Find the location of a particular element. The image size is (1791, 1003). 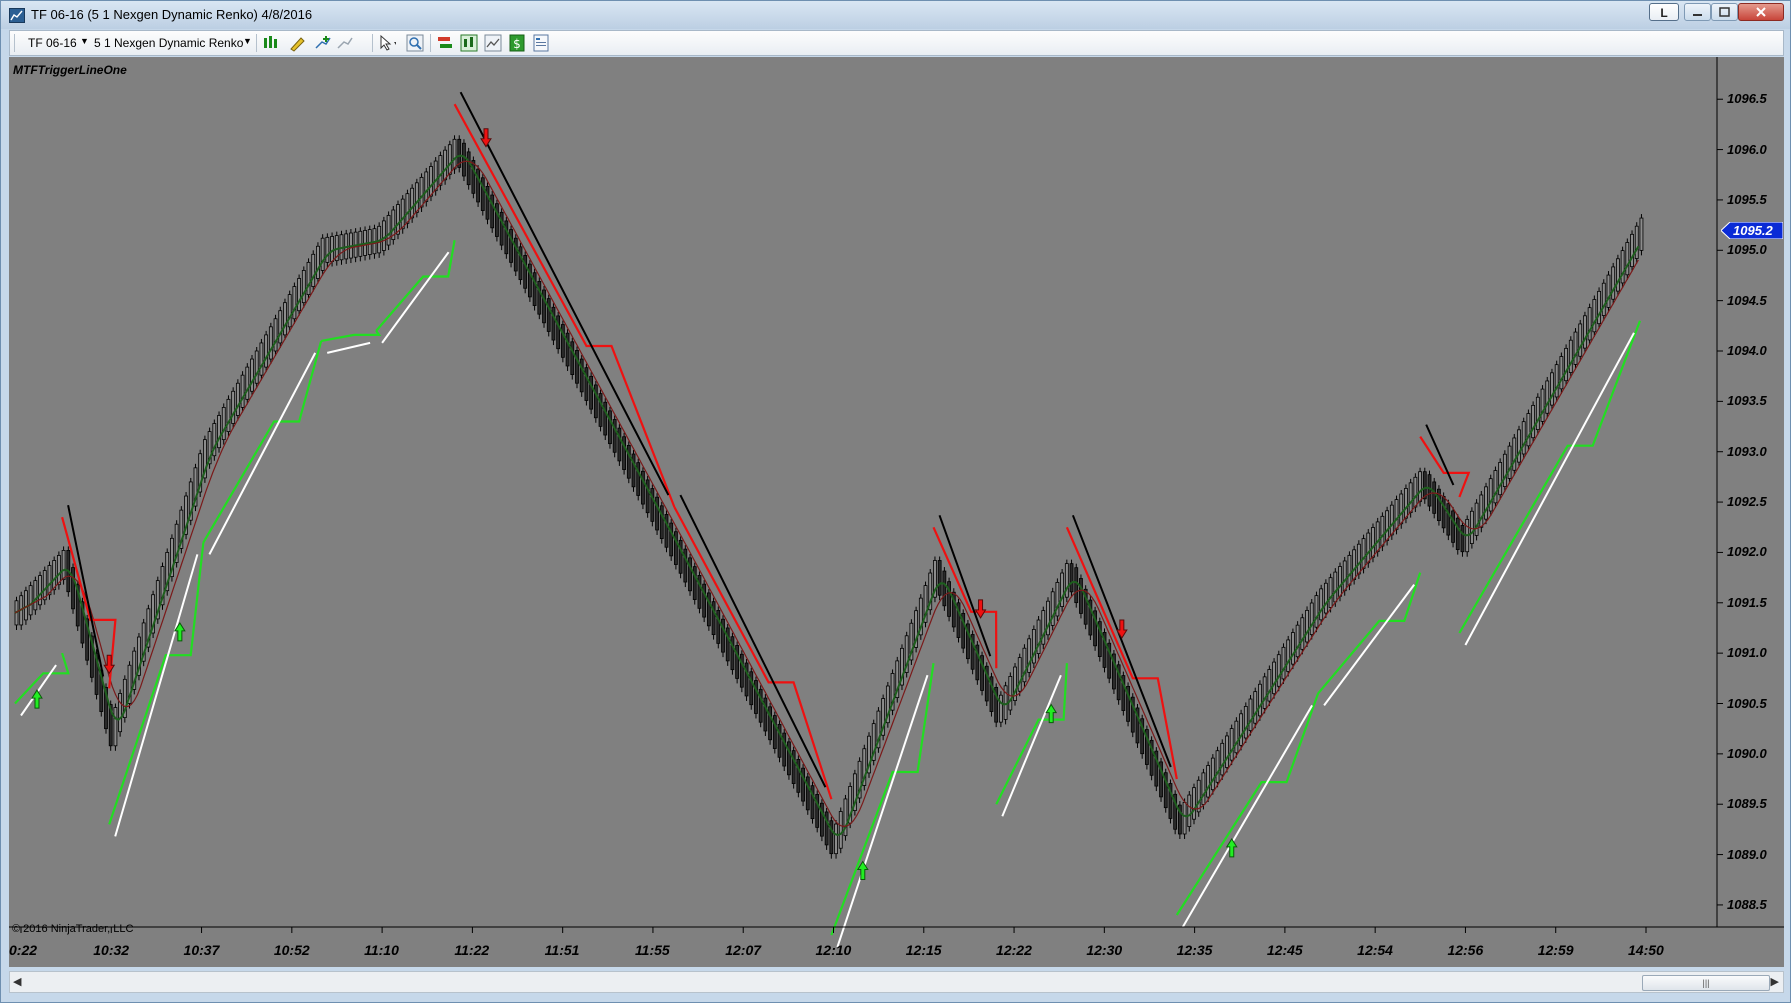

time-tick-label: 12:15 is located at coordinates (923, 950).